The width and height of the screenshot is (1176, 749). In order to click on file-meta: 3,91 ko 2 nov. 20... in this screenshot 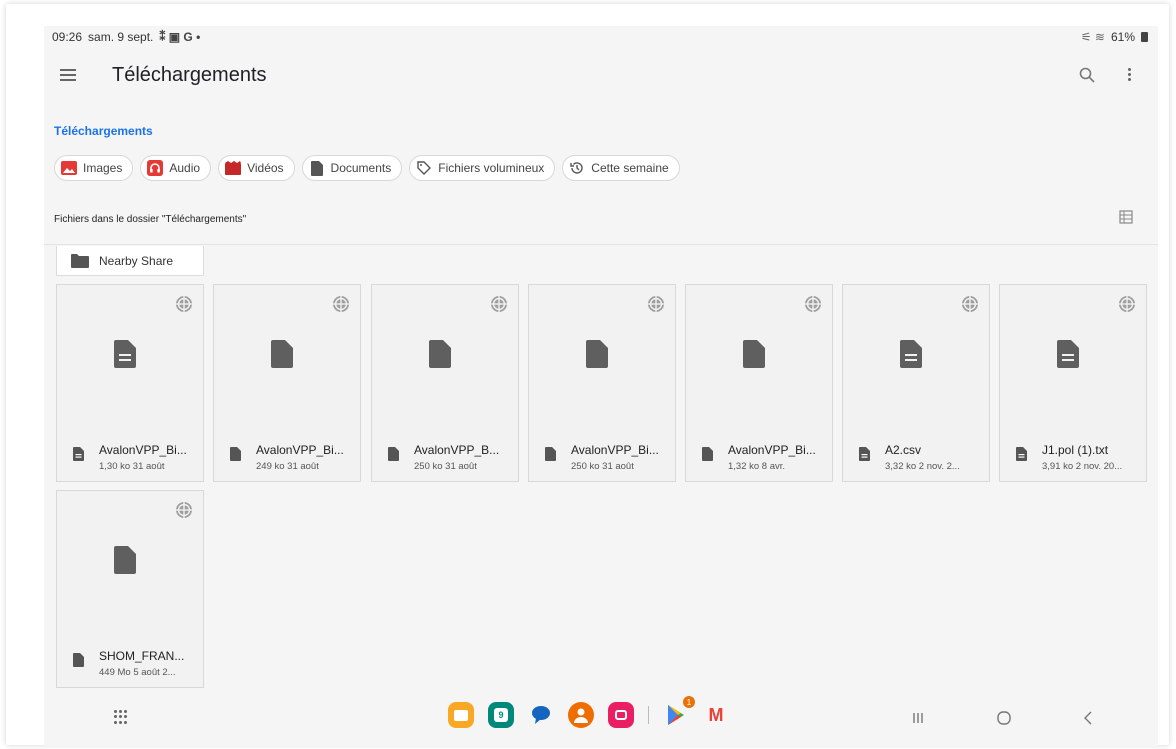, I will do `click(1082, 466)`.